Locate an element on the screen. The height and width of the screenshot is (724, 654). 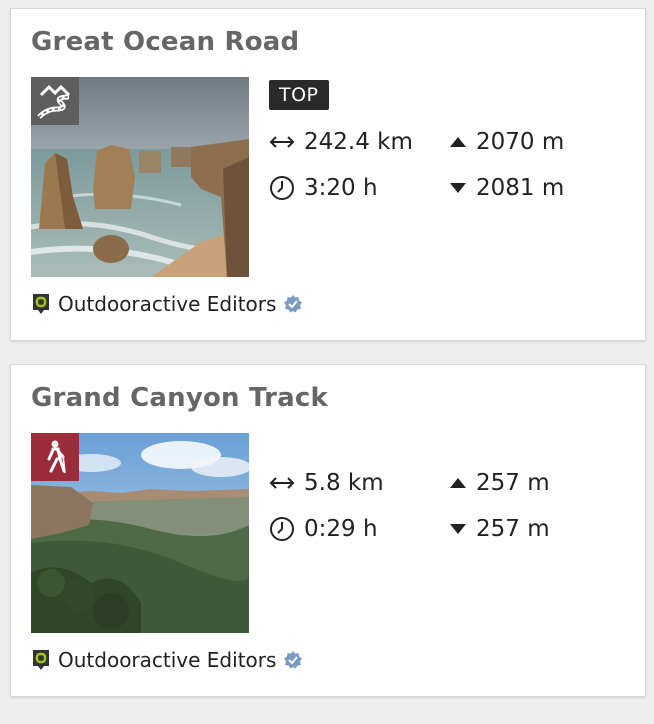
hiking-icon is located at coordinates (56, 457).